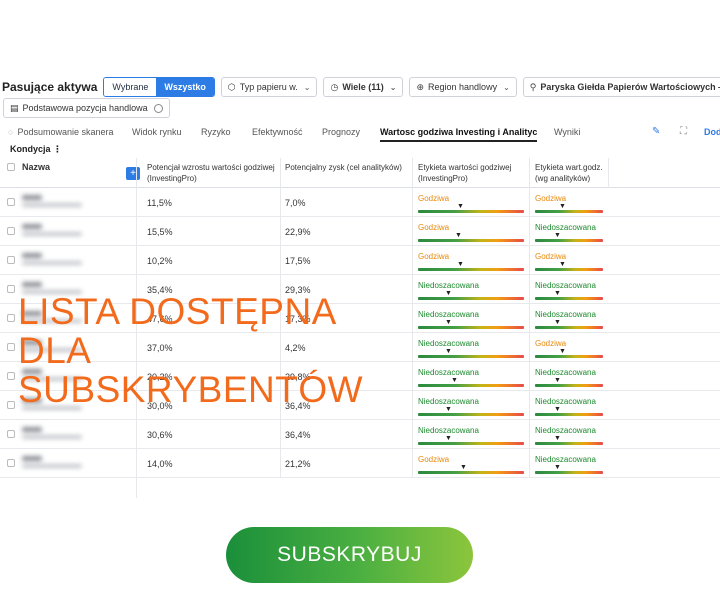 This screenshot has width=720, height=604. What do you see at coordinates (133, 173) in the screenshot?
I see `add-column-button: +` at bounding box center [133, 173].